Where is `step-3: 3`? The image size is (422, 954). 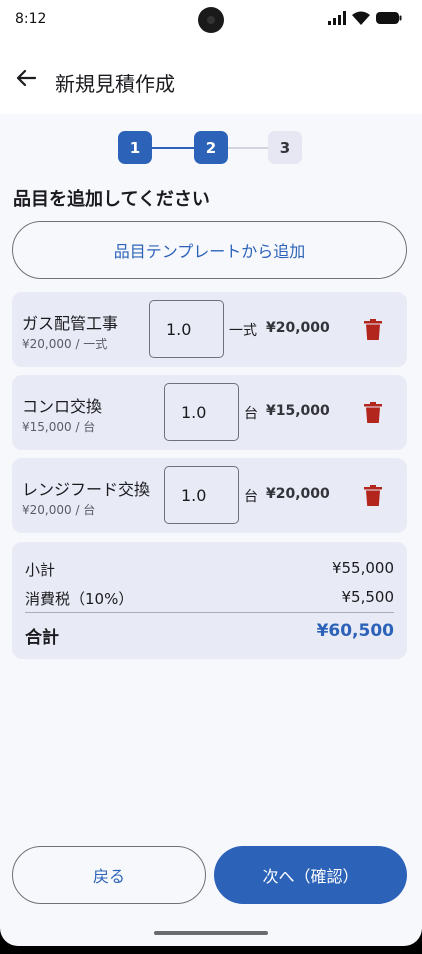
step-3: 3 is located at coordinates (285, 147).